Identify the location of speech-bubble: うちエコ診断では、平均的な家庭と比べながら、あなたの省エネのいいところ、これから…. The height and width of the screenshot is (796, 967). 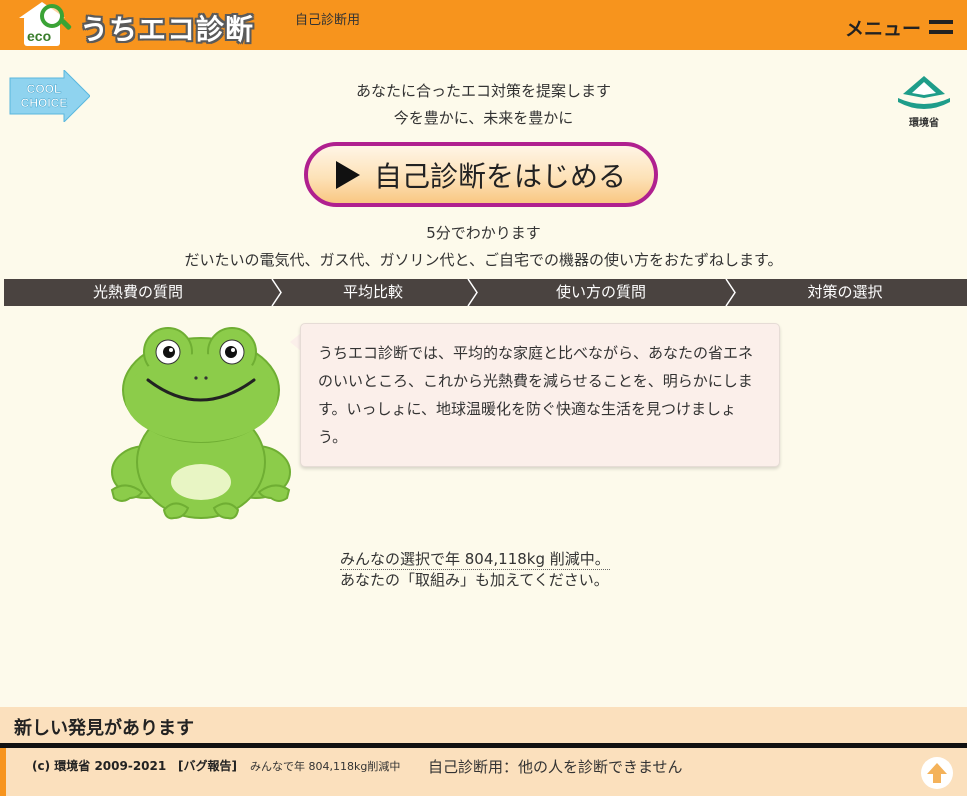
(540, 395).